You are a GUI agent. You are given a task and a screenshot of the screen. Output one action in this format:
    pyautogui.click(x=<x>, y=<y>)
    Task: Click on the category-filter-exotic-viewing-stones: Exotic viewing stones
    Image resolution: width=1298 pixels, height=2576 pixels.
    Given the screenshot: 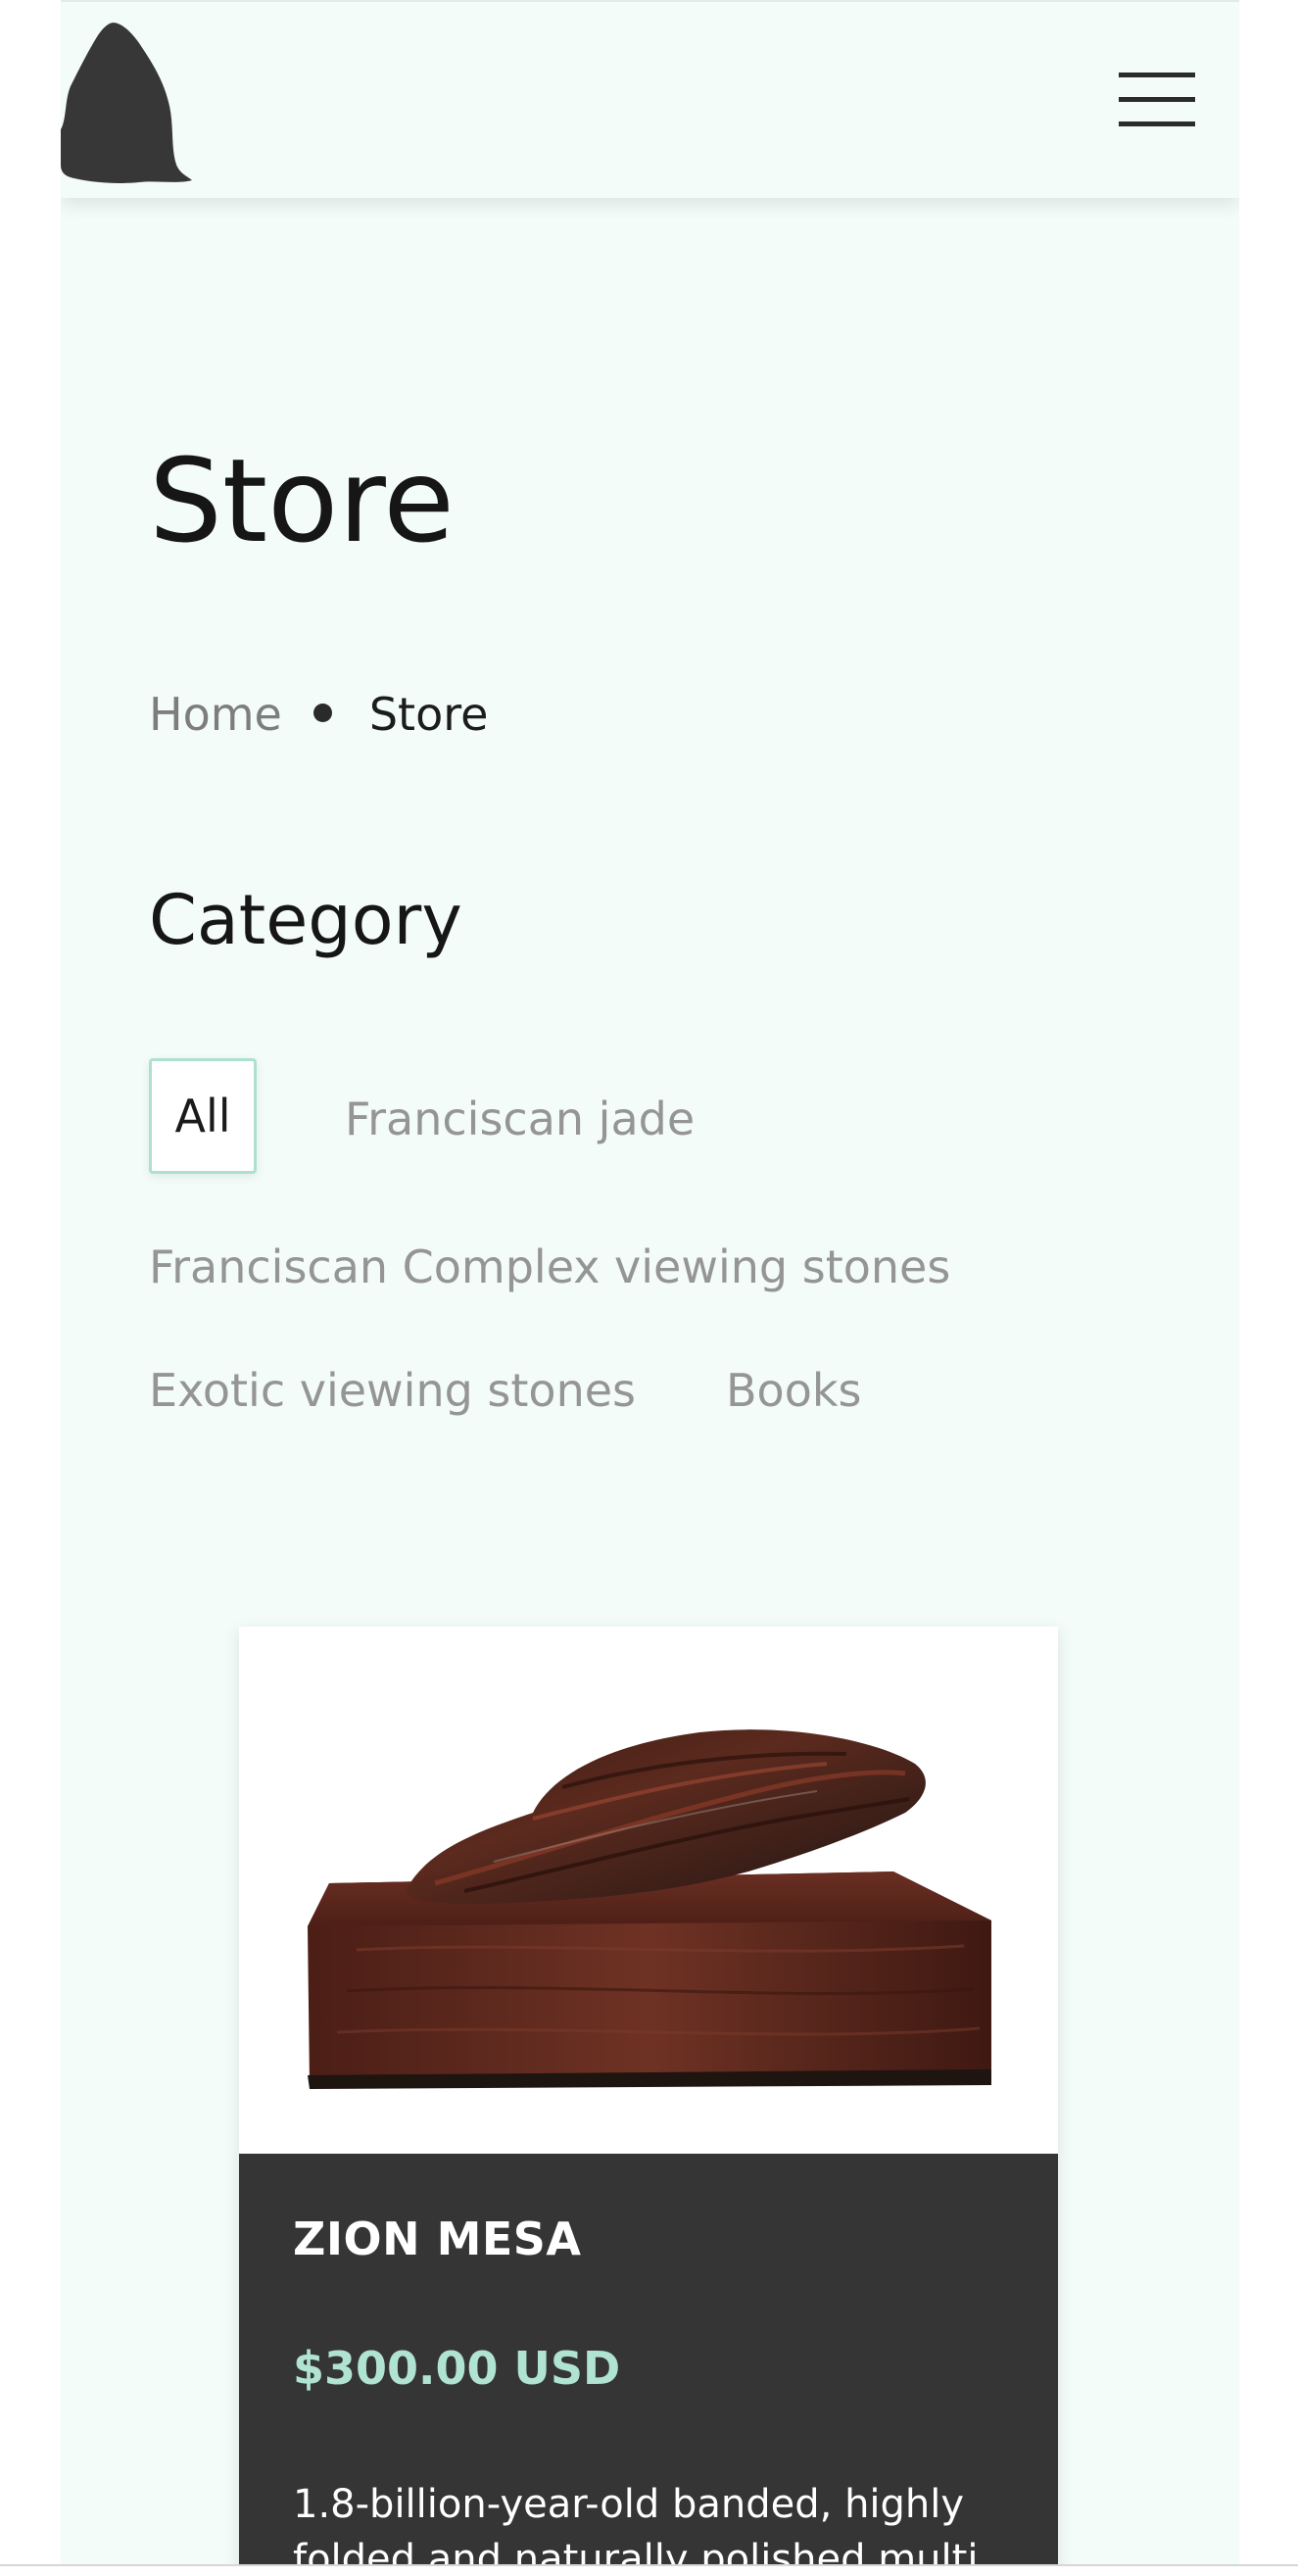 What is the action you would take?
    pyautogui.click(x=393, y=1390)
    